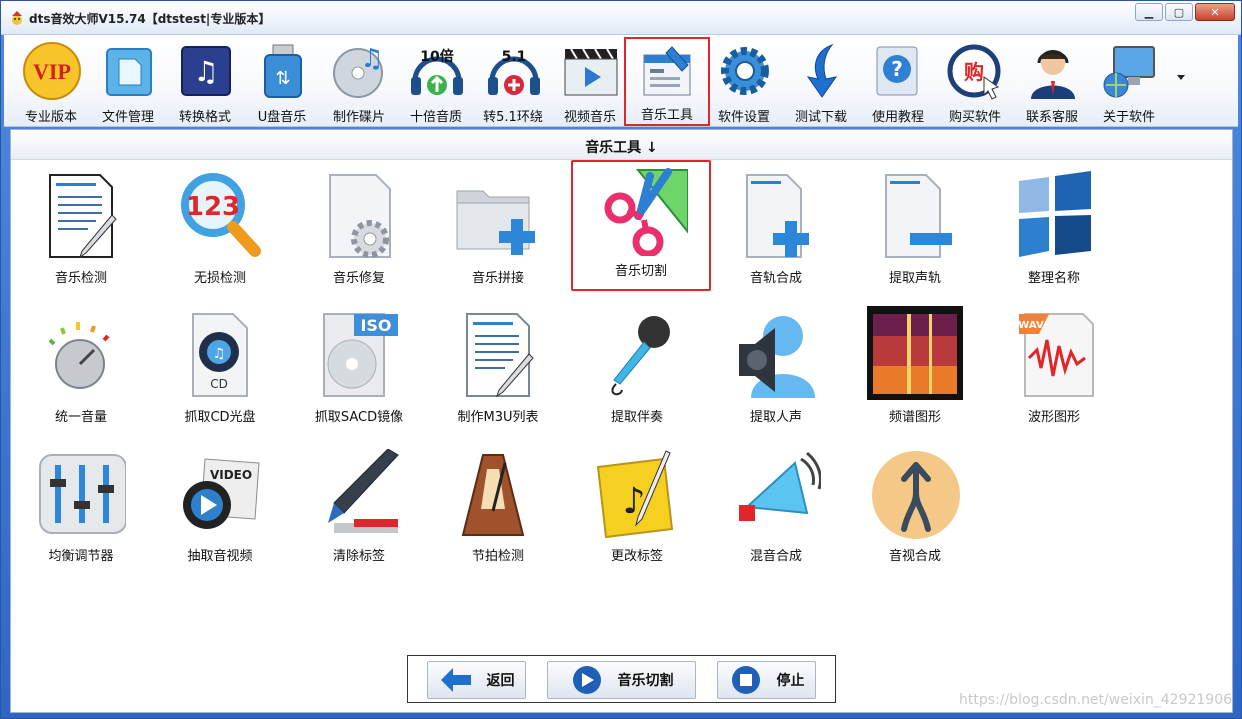  Describe the element at coordinates (79, 355) in the screenshot. I see `volume-knob-icon` at that location.